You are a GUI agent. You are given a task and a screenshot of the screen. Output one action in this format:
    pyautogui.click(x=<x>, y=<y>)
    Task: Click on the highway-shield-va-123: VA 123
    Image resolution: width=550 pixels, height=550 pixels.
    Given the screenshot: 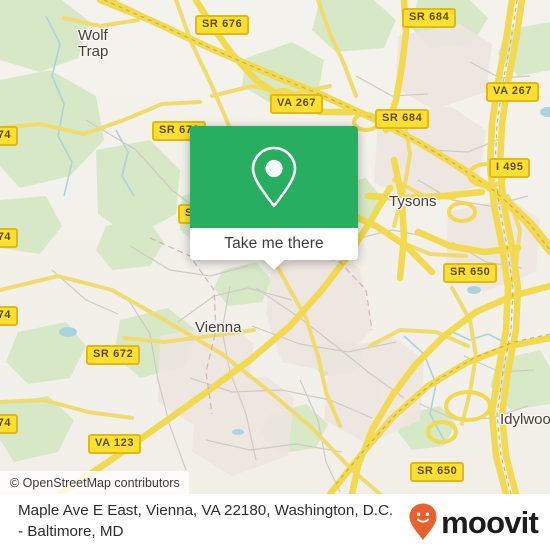 What is the action you would take?
    pyautogui.click(x=115, y=444)
    